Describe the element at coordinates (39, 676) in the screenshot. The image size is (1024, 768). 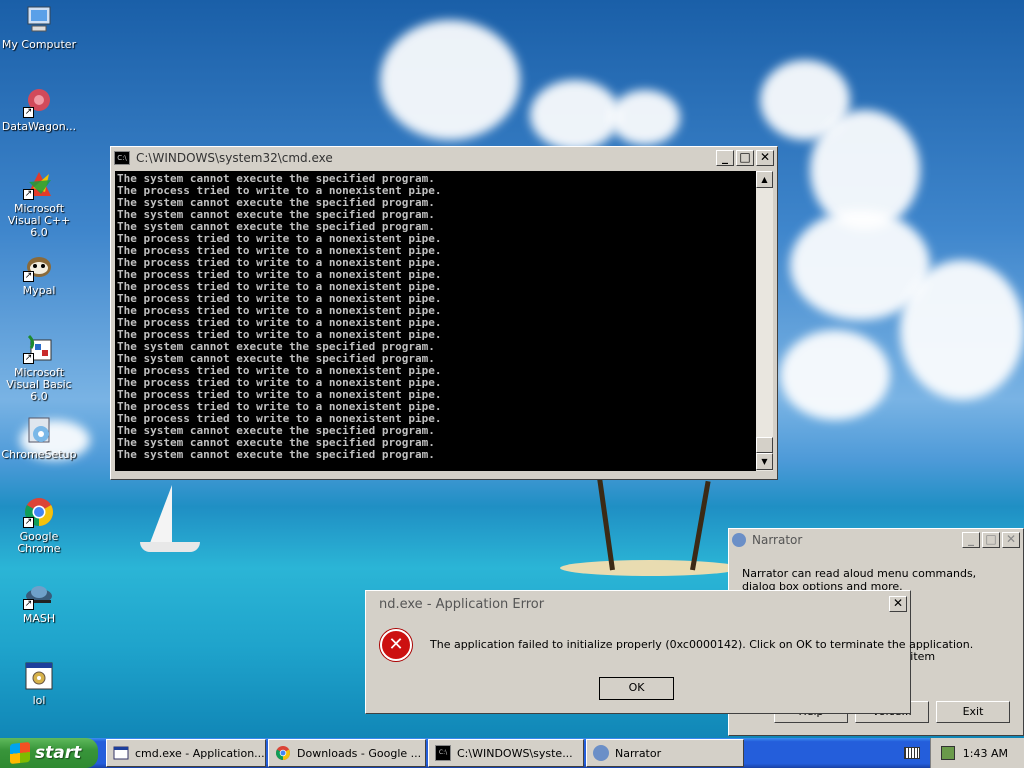
I see `batch-file-icon` at that location.